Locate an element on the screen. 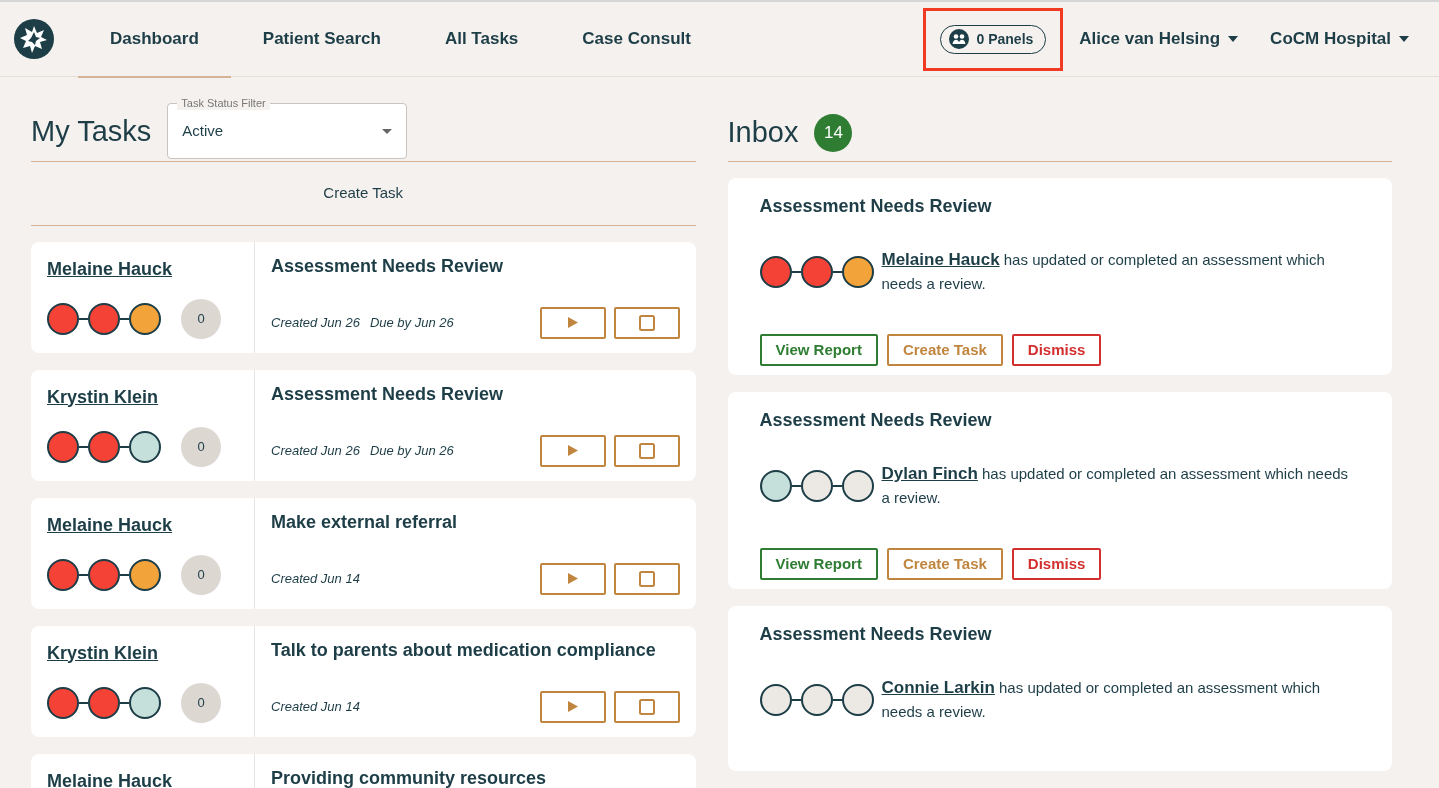 This screenshot has height=788, width=1439. task-title: Providing community resources is located at coordinates (409, 777).